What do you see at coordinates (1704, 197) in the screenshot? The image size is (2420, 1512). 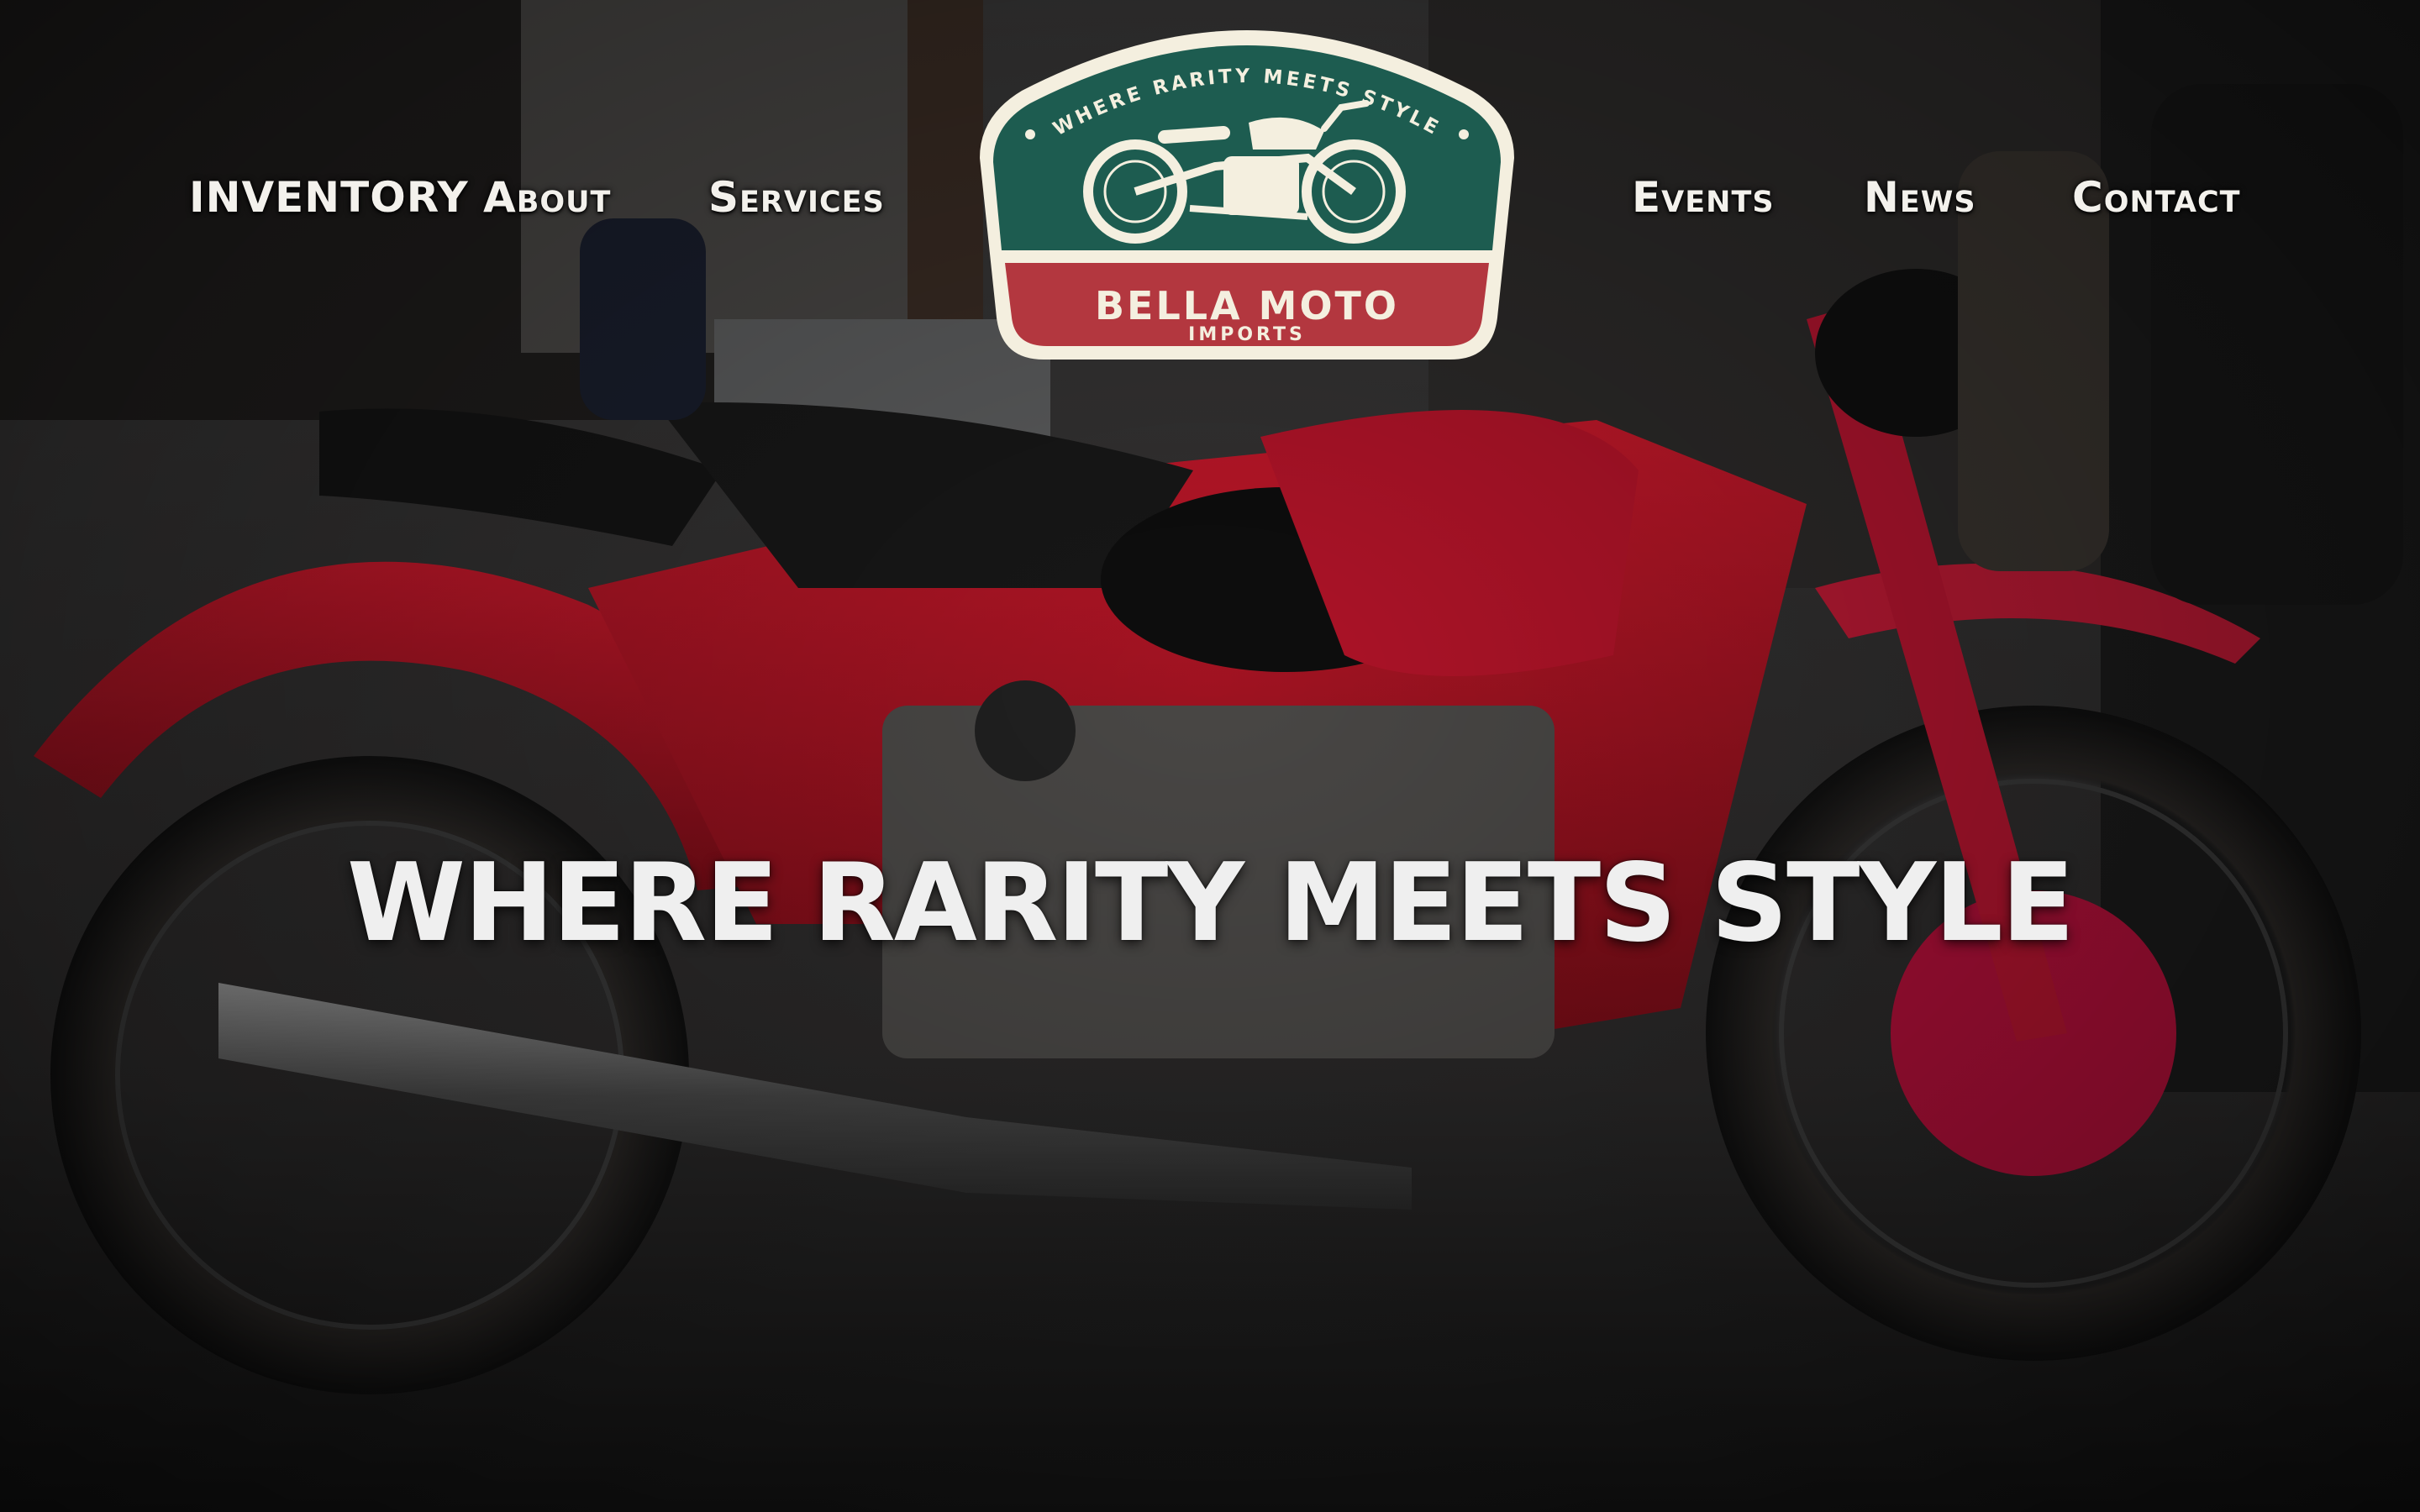 I see `nav-events-link: Events` at bounding box center [1704, 197].